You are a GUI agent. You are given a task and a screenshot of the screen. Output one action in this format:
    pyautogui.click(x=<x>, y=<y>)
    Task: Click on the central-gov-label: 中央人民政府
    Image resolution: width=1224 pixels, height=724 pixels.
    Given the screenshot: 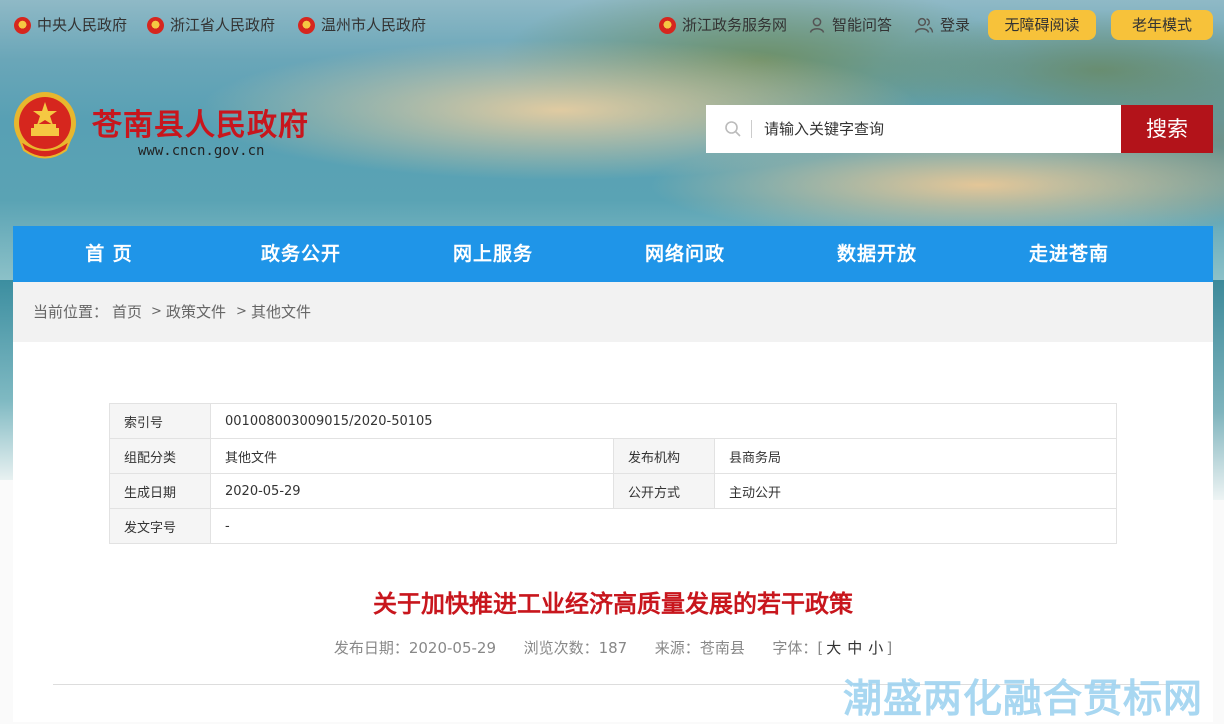 What is the action you would take?
    pyautogui.click(x=82, y=25)
    